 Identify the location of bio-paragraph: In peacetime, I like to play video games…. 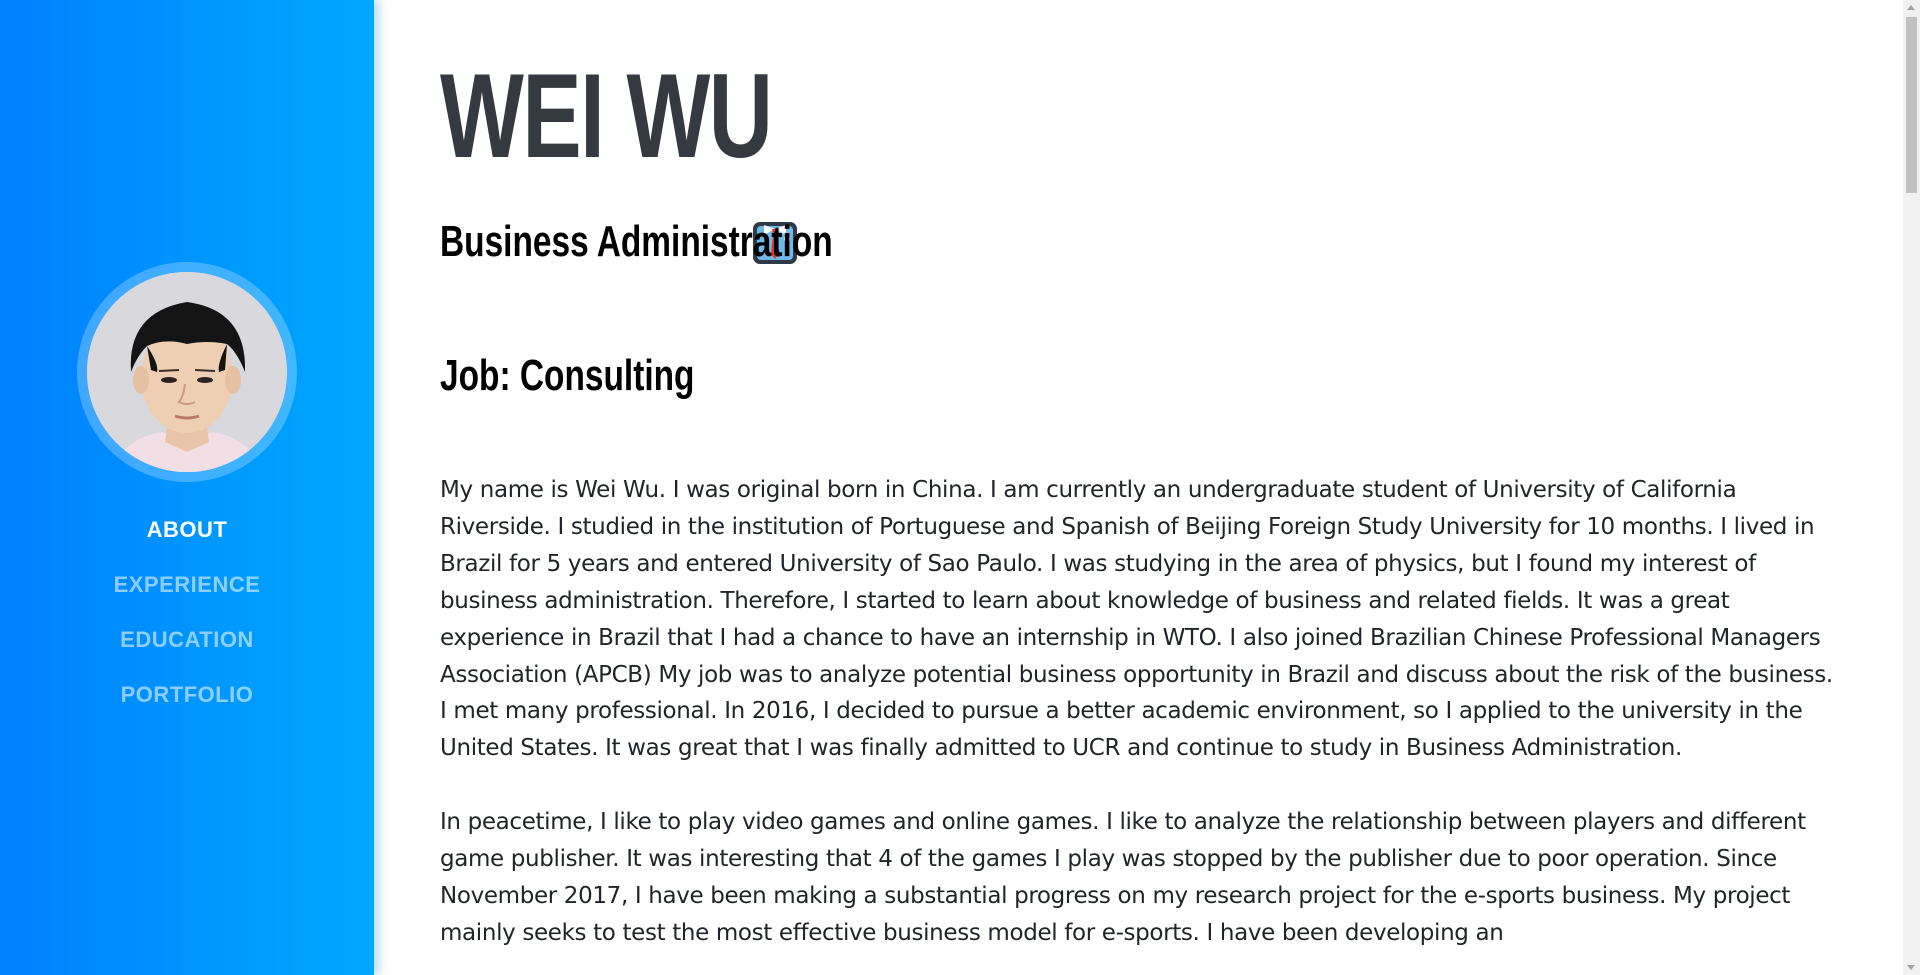
(1123, 877).